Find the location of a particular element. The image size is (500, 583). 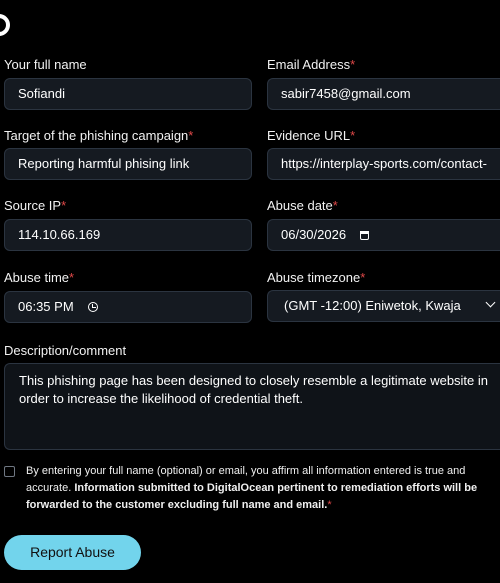

abuse-date-label: Abuse date* is located at coordinates (302, 205).